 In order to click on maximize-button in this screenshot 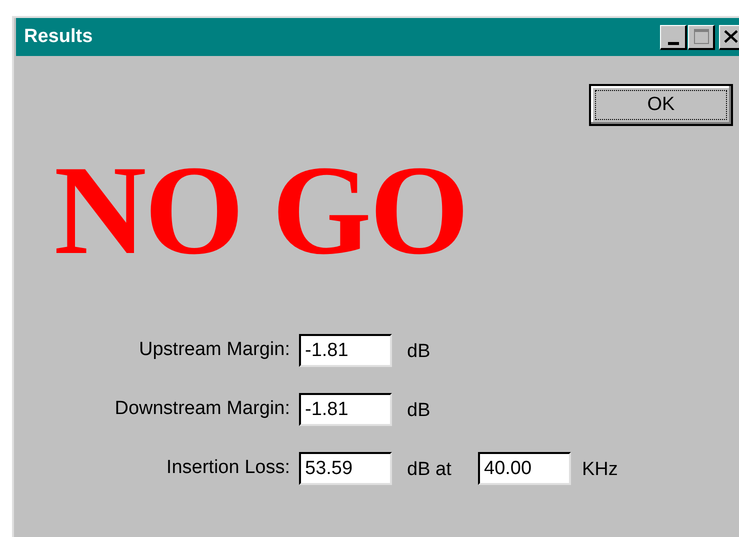, I will do `click(701, 37)`.